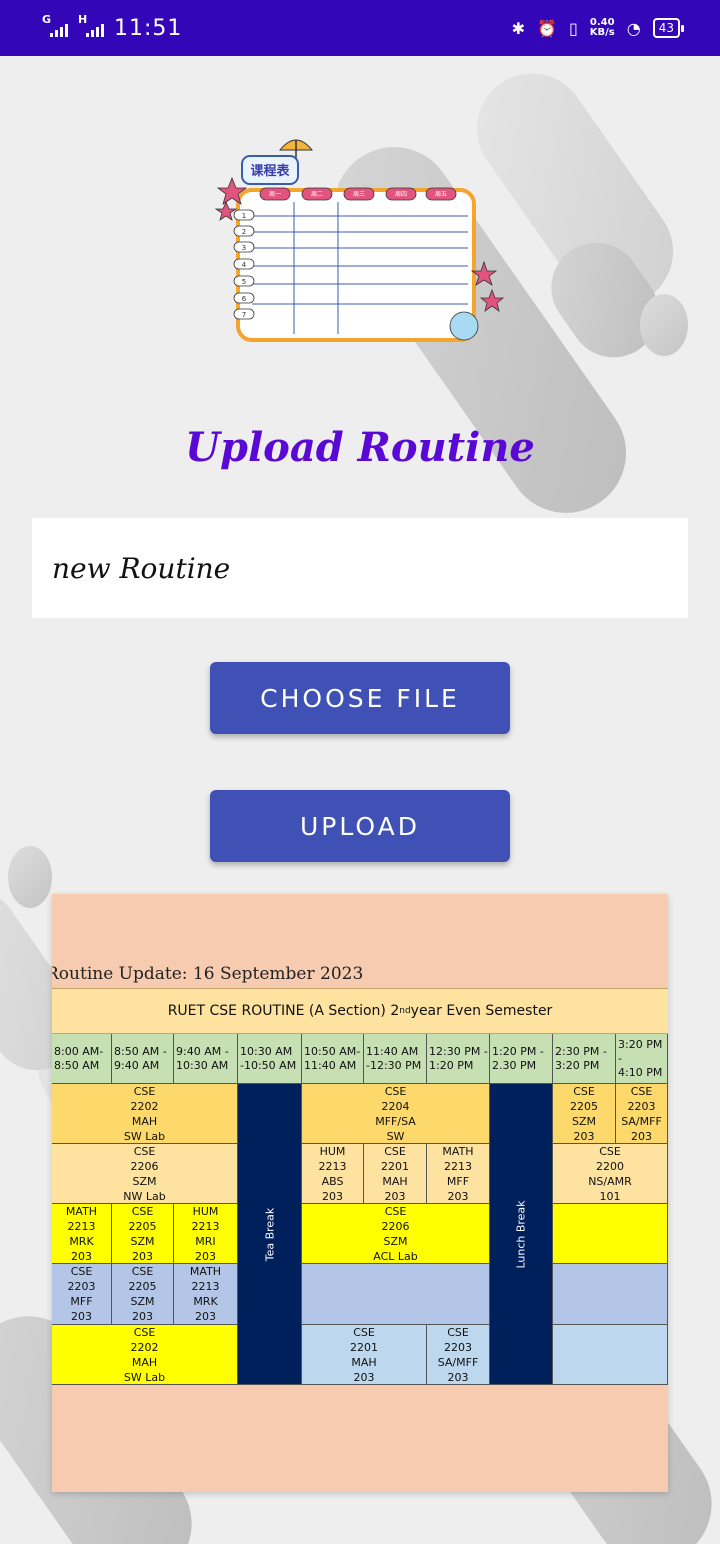 The image size is (720, 1544). I want to click on svg-text: 周四, so click(401, 194).